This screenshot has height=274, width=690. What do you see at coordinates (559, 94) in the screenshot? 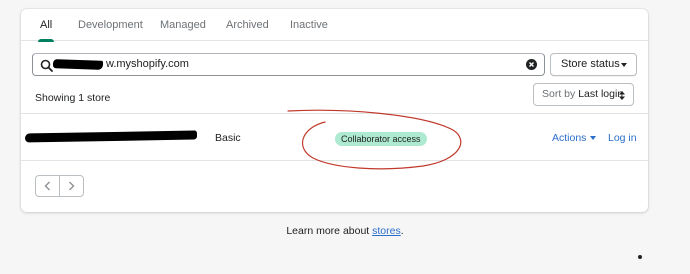
I see `sort-prefix: Sort by` at bounding box center [559, 94].